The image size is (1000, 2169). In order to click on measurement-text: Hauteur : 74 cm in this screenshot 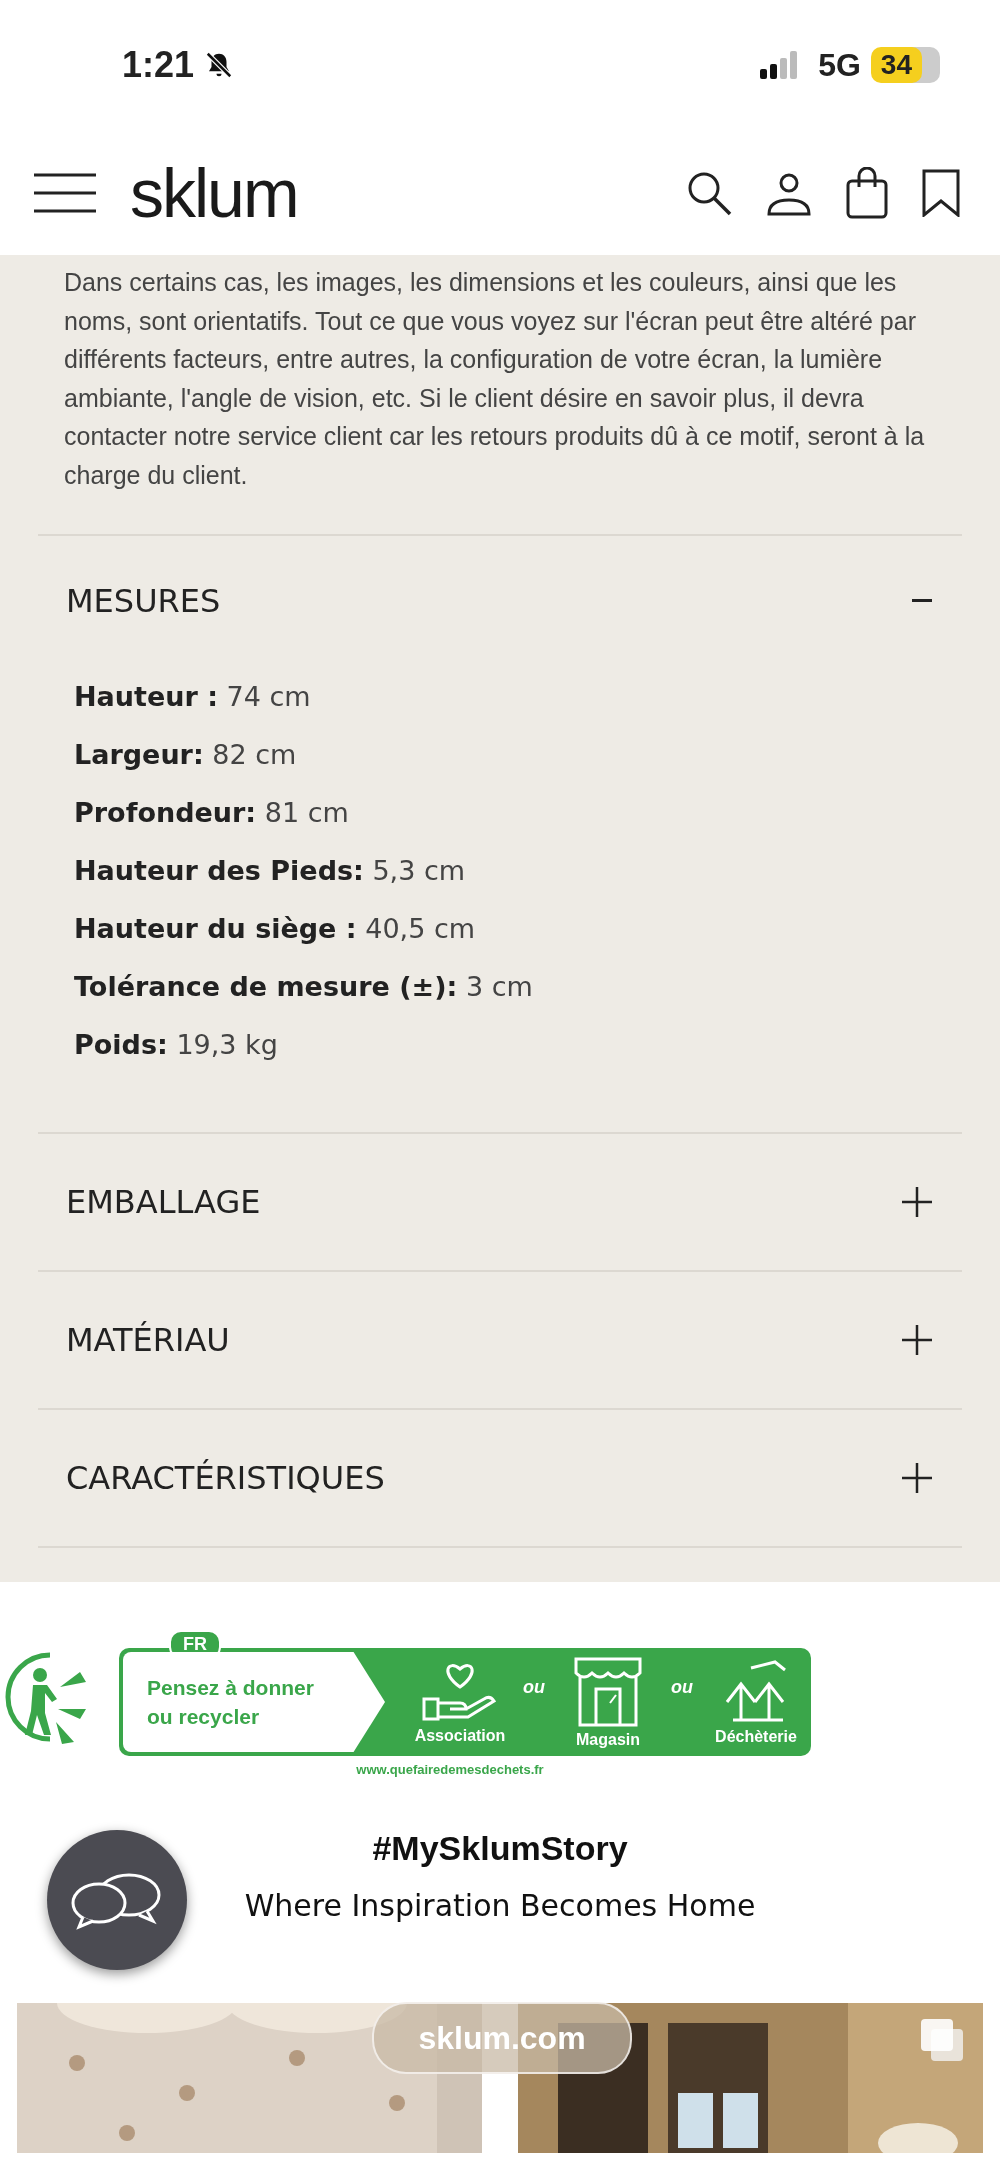, I will do `click(193, 697)`.